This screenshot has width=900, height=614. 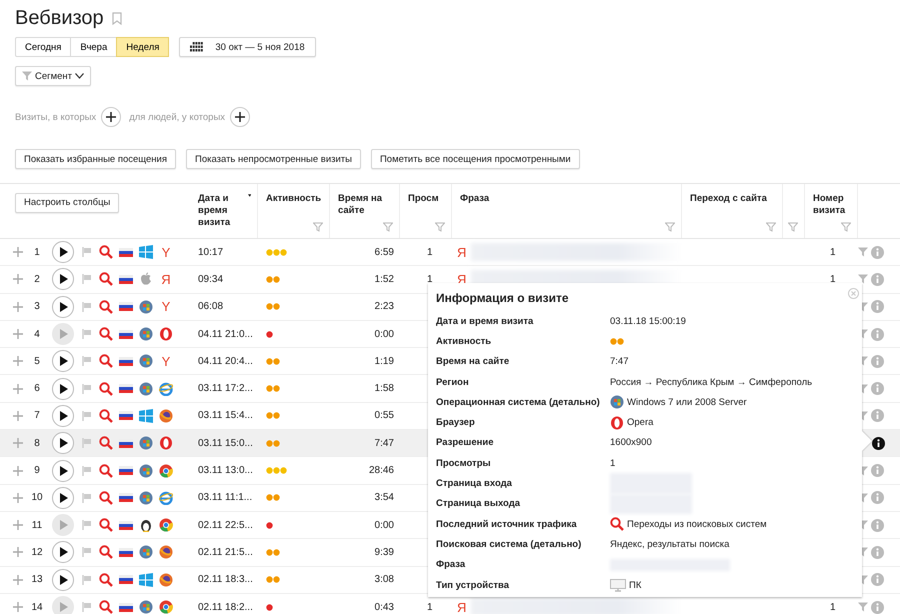 What do you see at coordinates (475, 199) in the screenshot?
I see `column-header-label: Фраза` at bounding box center [475, 199].